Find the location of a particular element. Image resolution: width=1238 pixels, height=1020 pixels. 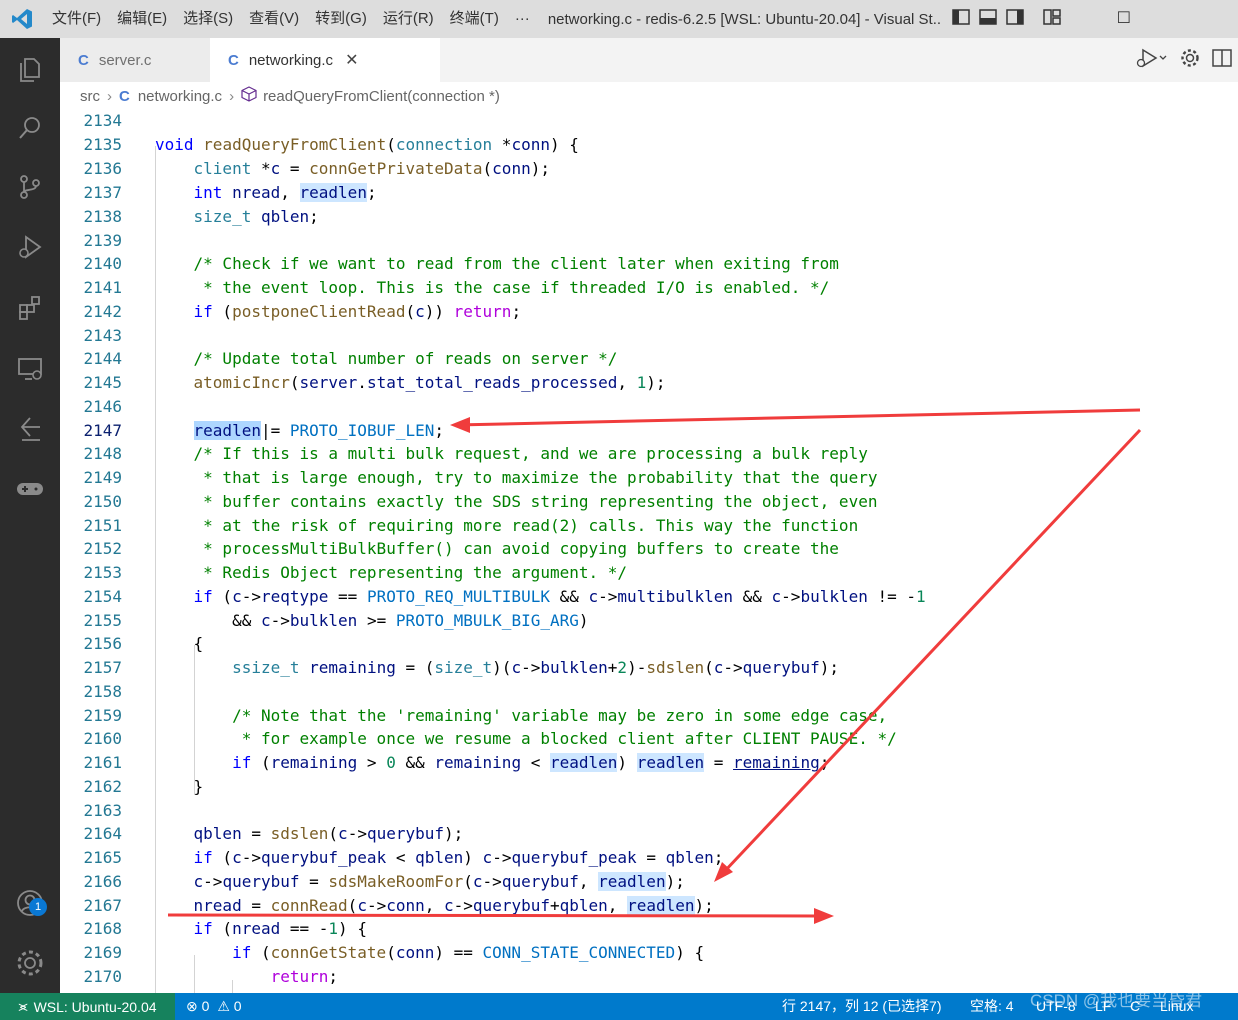

chevron-right-icon: › is located at coordinates (232, 96).